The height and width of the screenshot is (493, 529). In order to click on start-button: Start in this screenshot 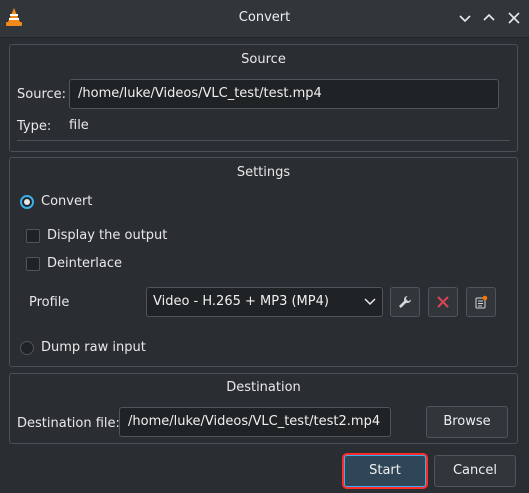, I will do `click(385, 471)`.